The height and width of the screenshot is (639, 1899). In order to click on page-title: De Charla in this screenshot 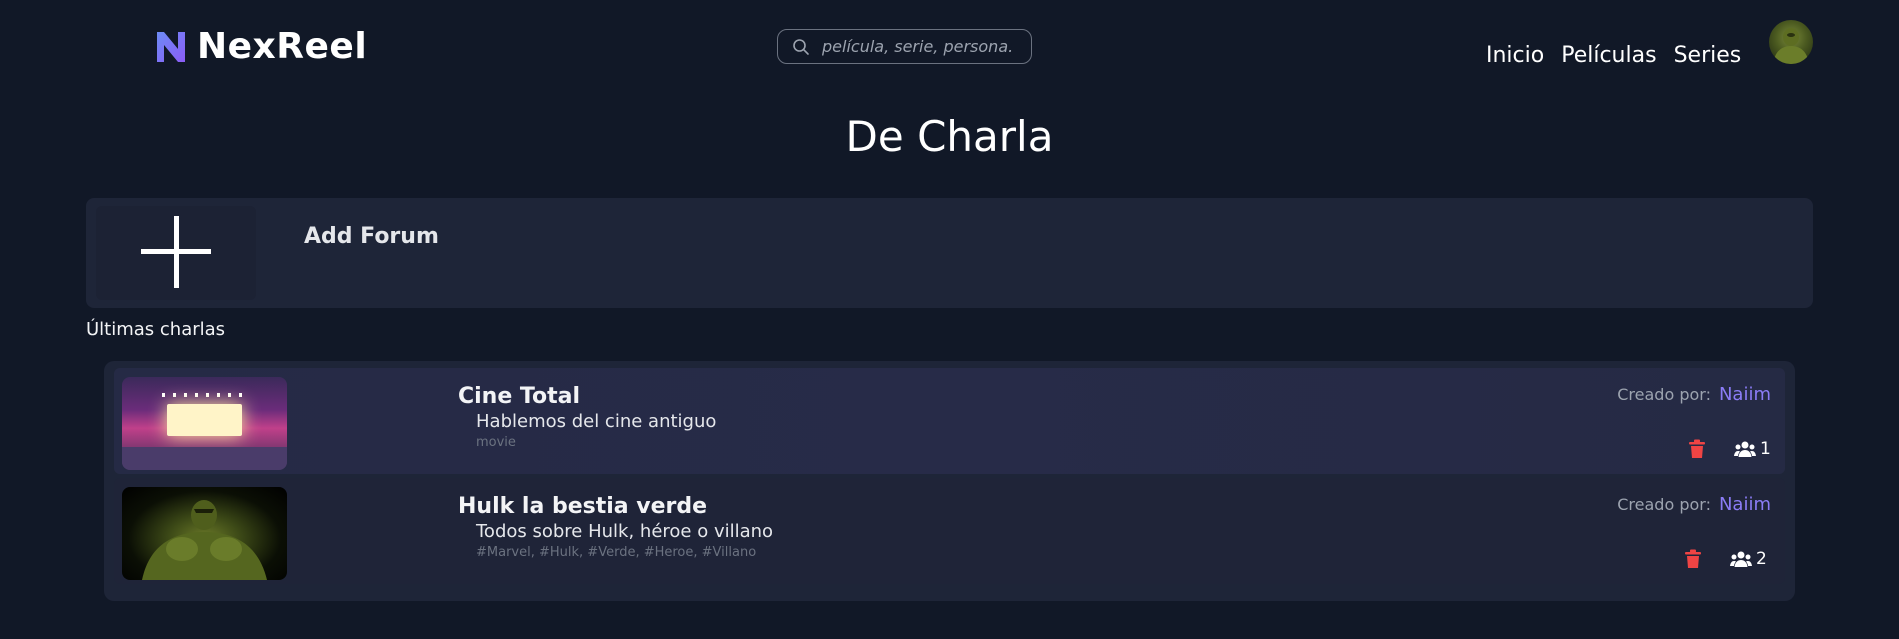, I will do `click(949, 136)`.